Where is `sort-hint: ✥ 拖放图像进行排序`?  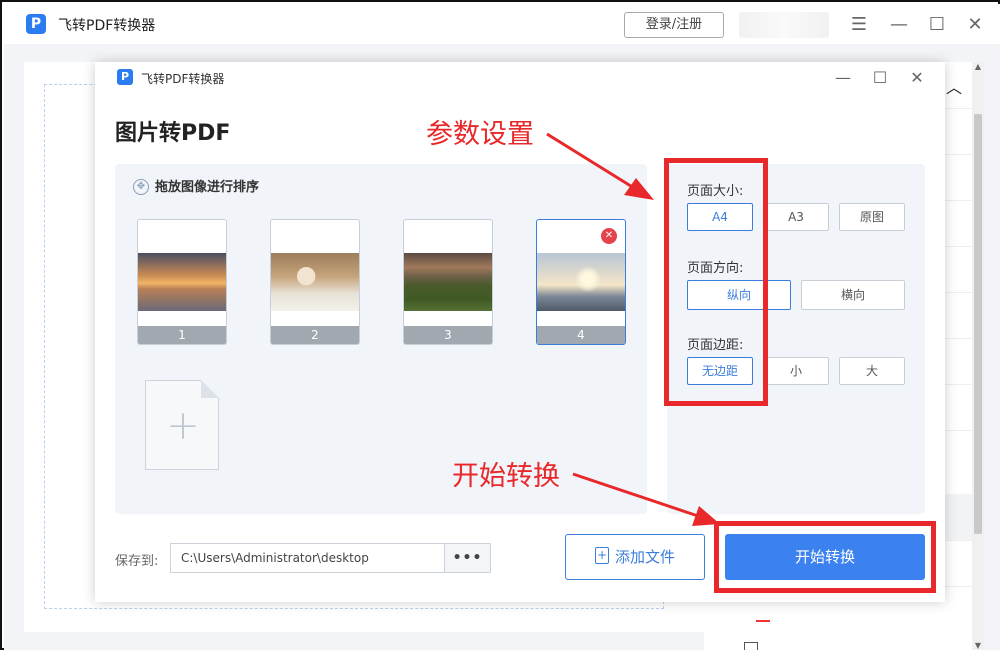 sort-hint: ✥ 拖放图像进行排序 is located at coordinates (196, 186).